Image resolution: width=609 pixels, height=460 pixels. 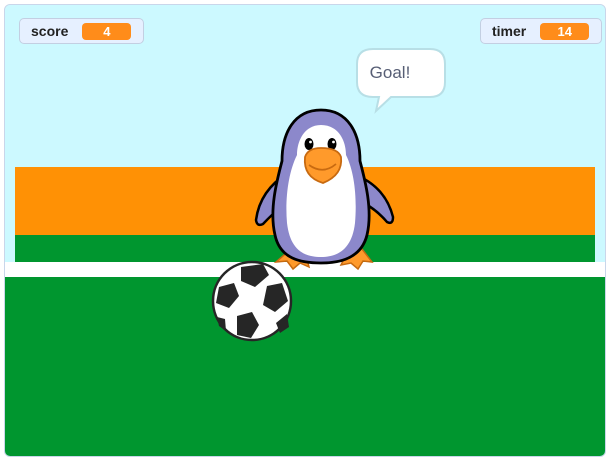 What do you see at coordinates (565, 31) in the screenshot?
I see `timer-value: 14` at bounding box center [565, 31].